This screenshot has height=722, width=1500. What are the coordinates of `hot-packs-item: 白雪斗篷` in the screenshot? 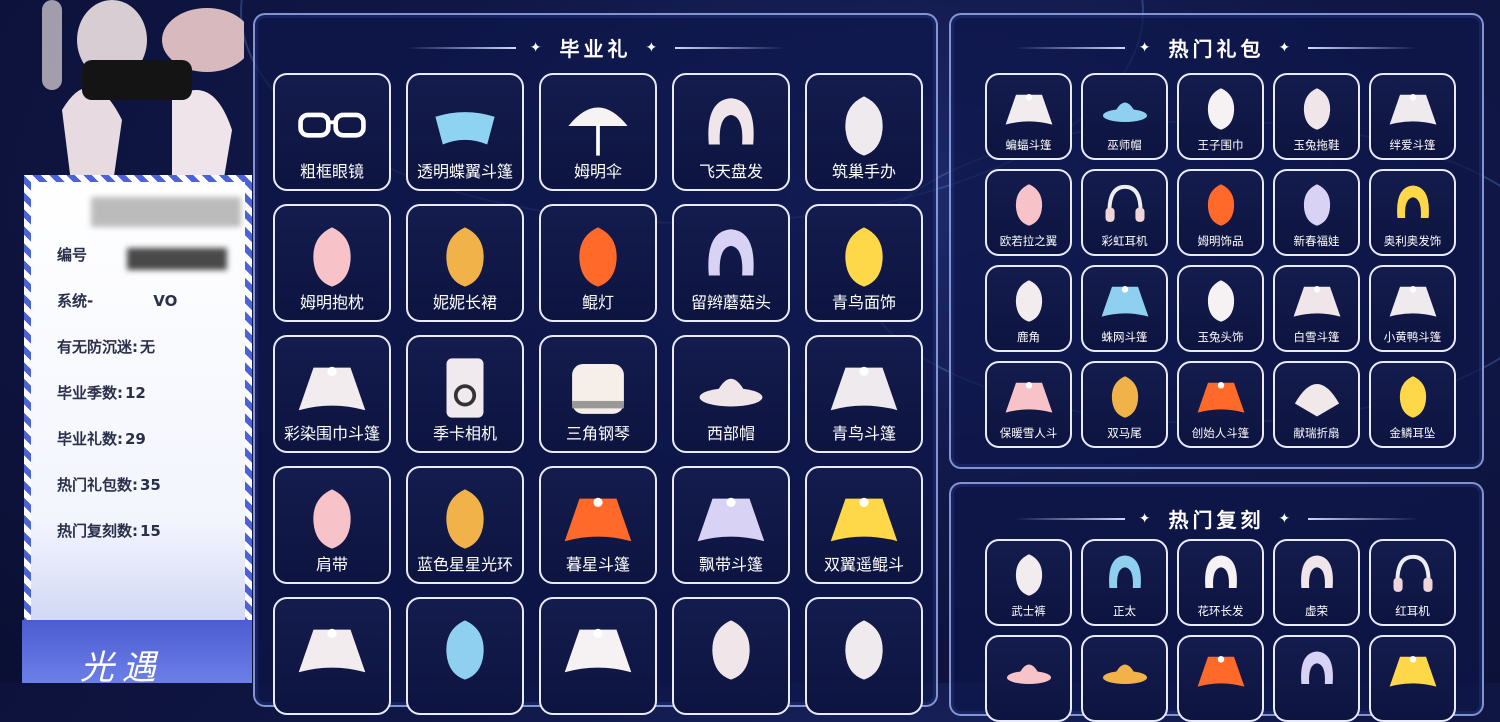 It's located at (1316, 308).